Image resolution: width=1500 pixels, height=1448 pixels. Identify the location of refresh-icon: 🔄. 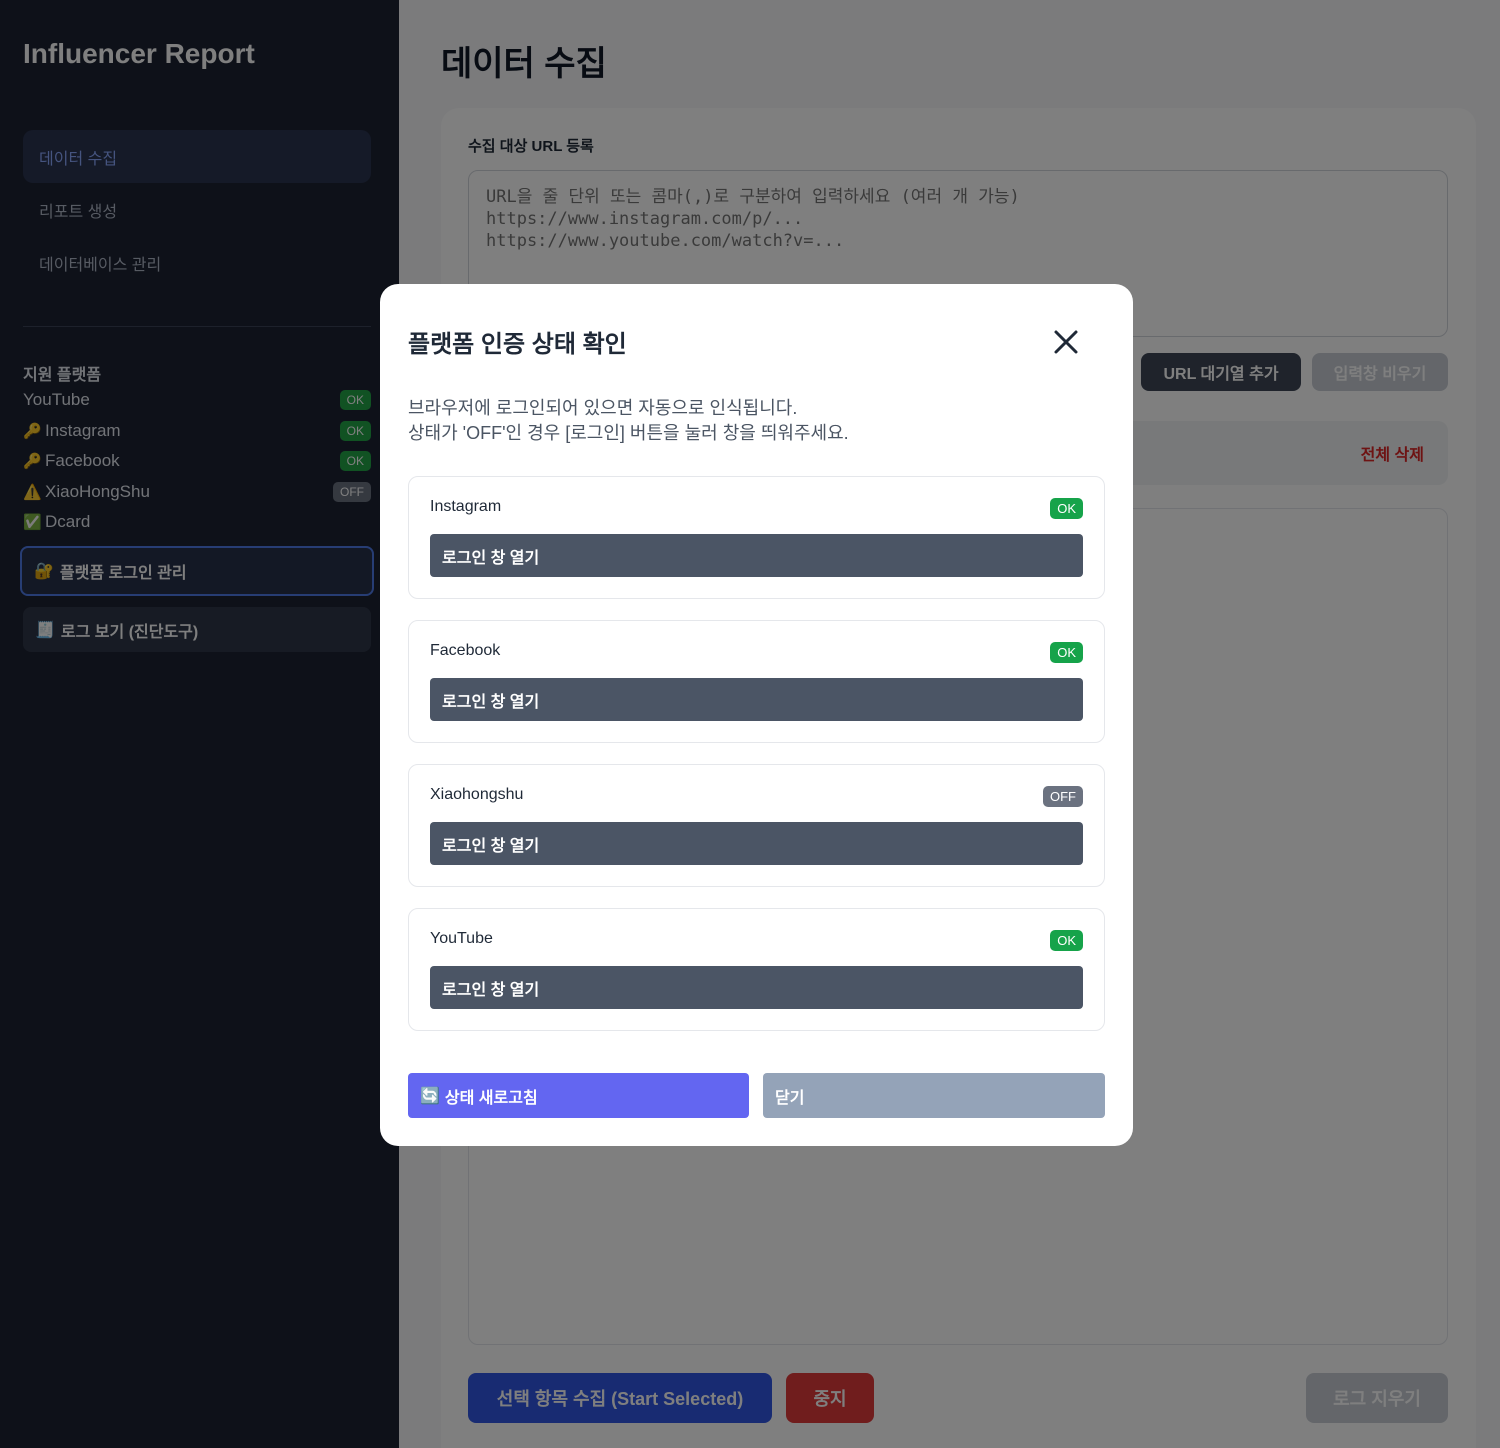
(430, 1096).